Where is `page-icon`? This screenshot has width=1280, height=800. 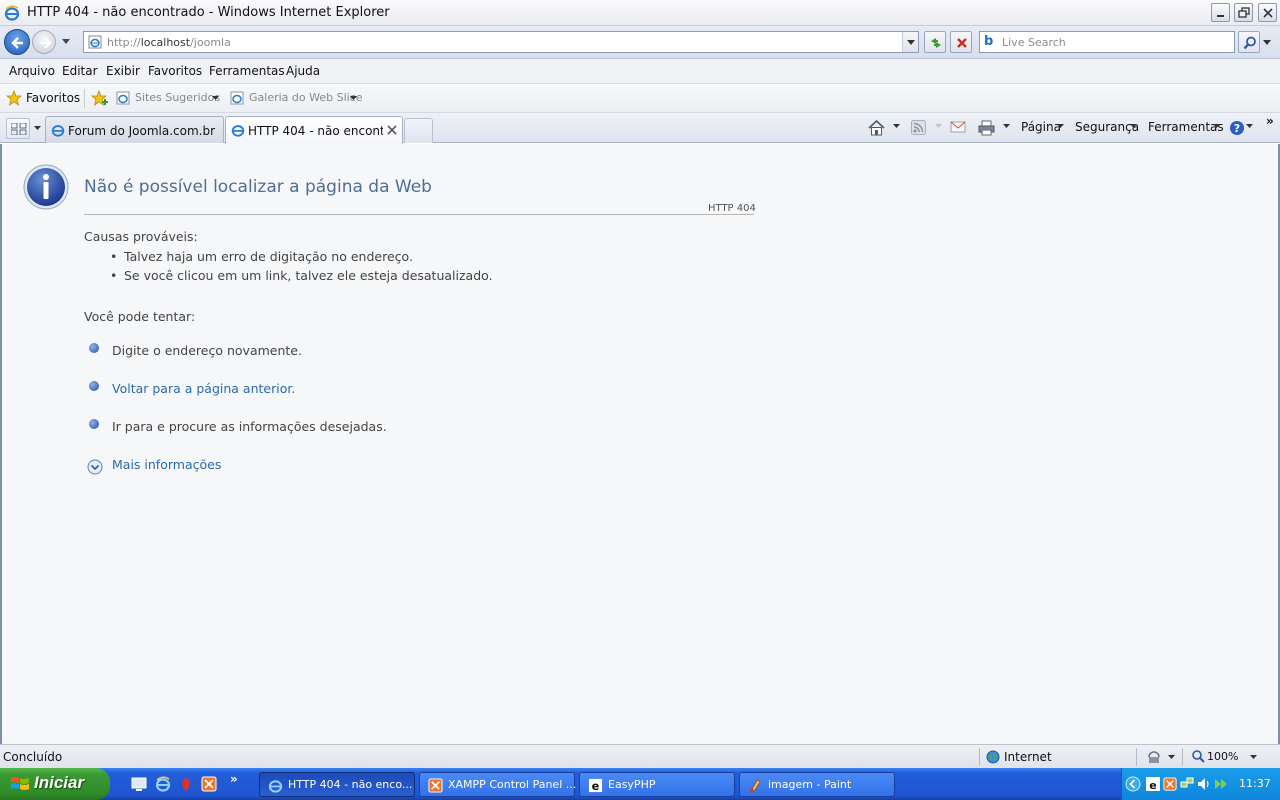
page-icon is located at coordinates (95, 42).